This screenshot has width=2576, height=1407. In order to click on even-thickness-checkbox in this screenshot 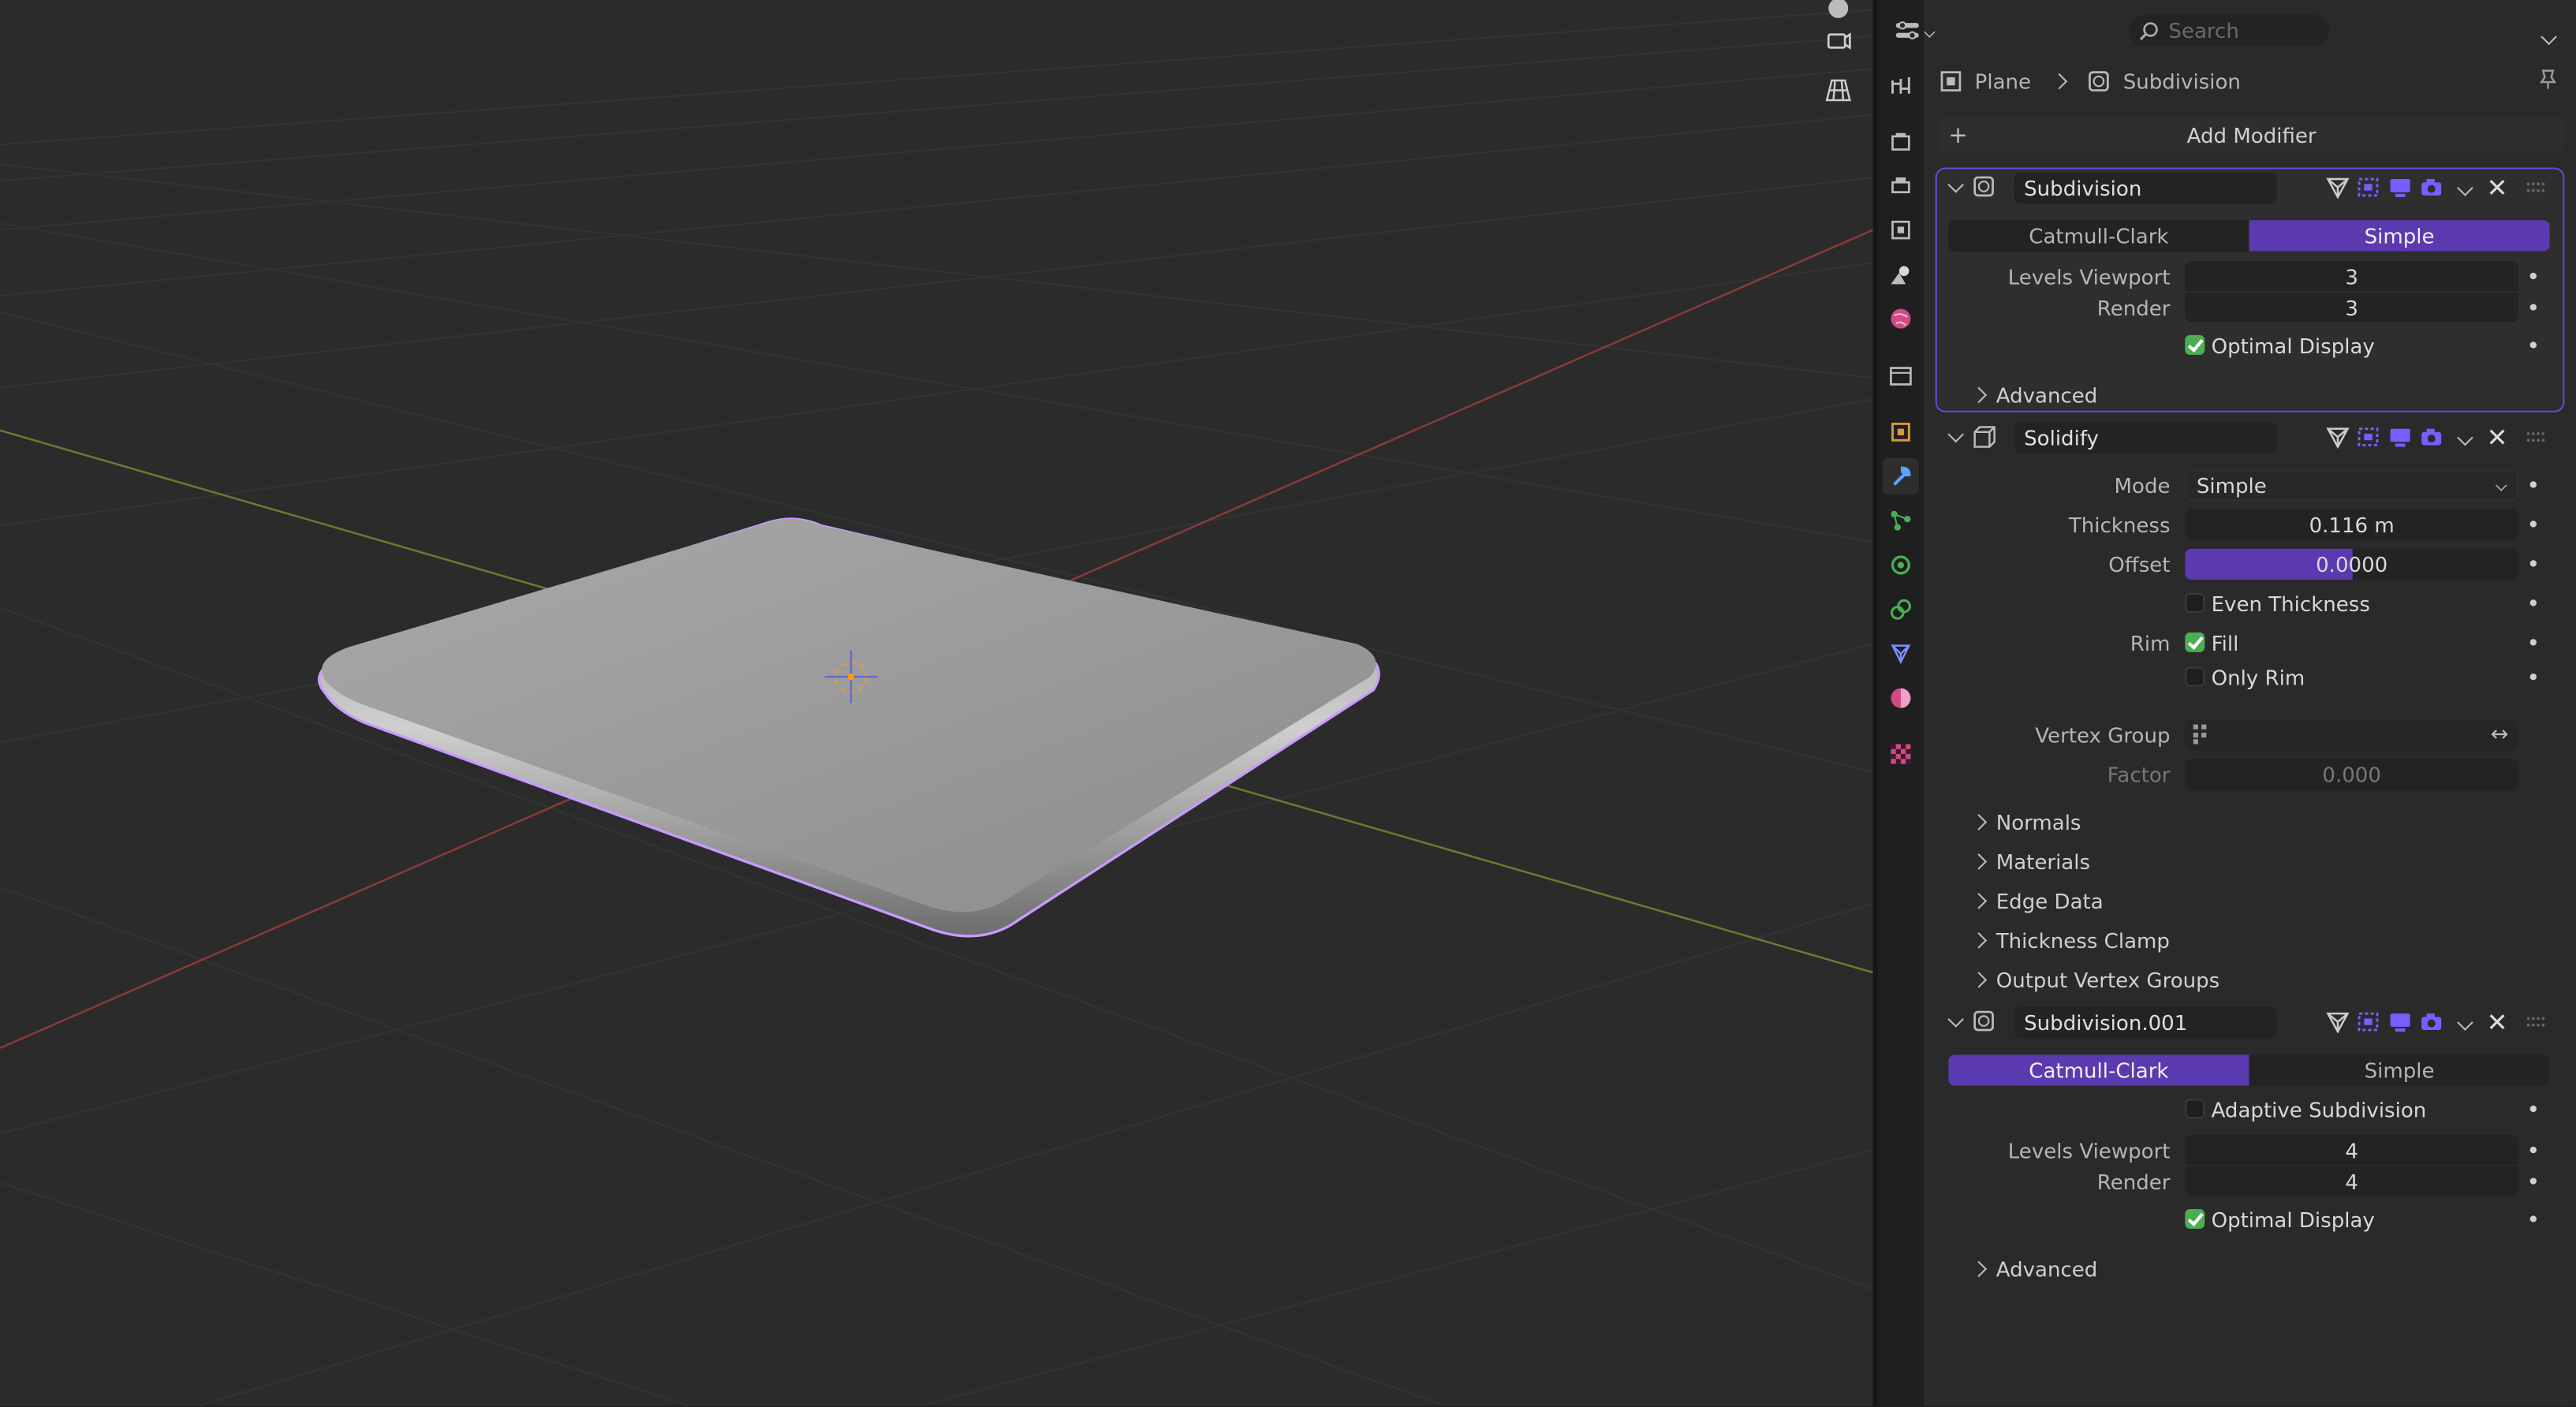, I will do `click(2195, 602)`.